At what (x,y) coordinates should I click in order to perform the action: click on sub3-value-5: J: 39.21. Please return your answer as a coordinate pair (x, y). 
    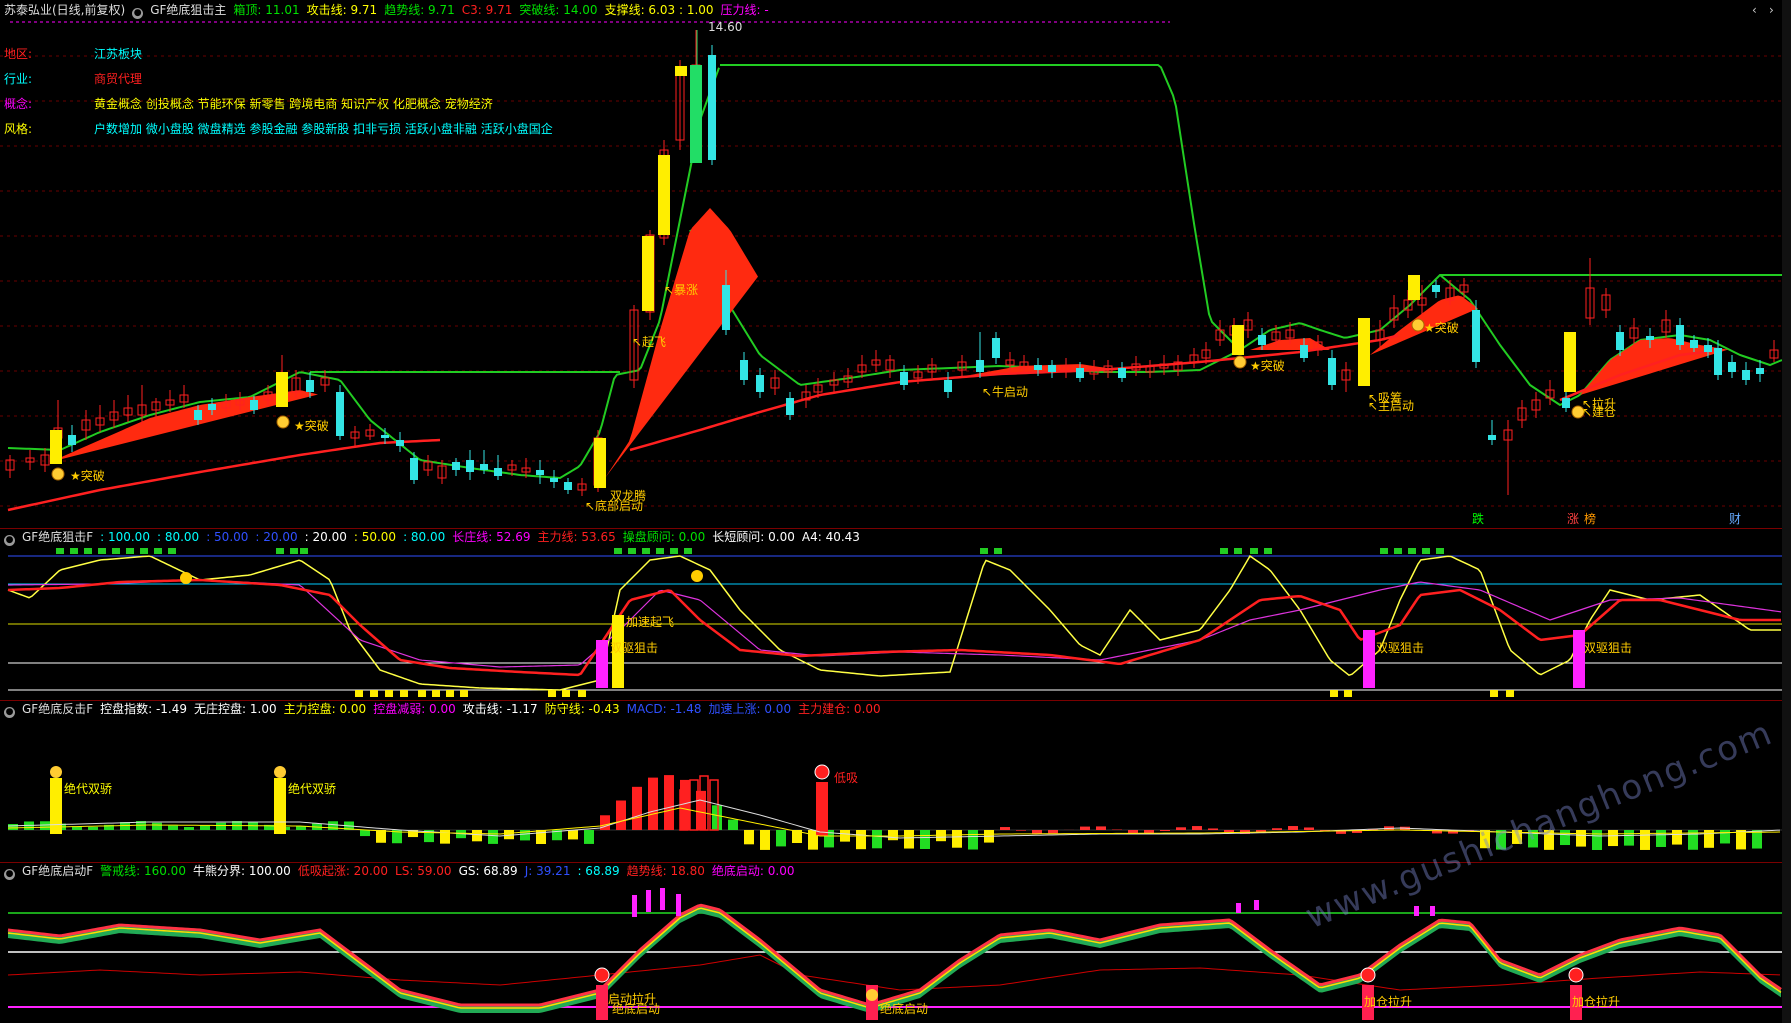
    Looking at the image, I should click on (547, 871).